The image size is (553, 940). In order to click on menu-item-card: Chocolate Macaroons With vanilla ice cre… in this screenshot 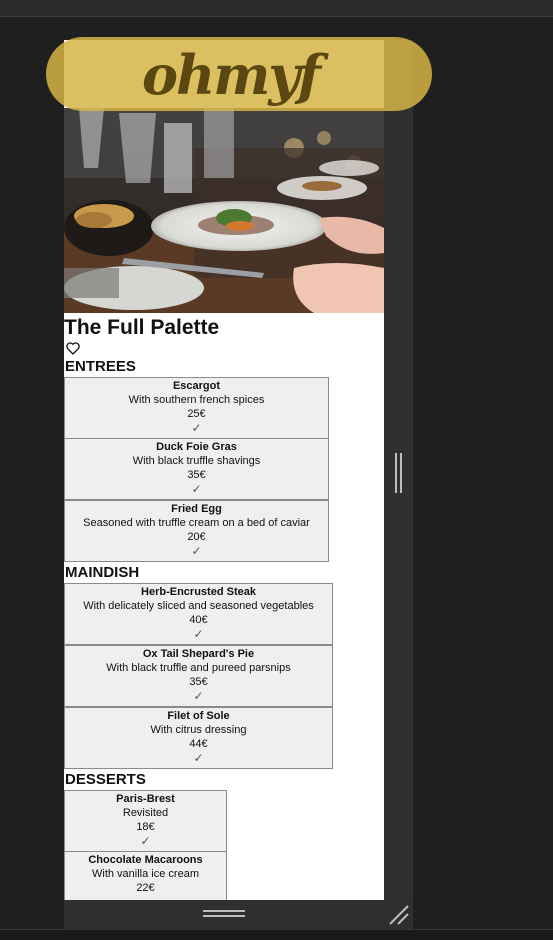, I will do `click(145, 875)`.